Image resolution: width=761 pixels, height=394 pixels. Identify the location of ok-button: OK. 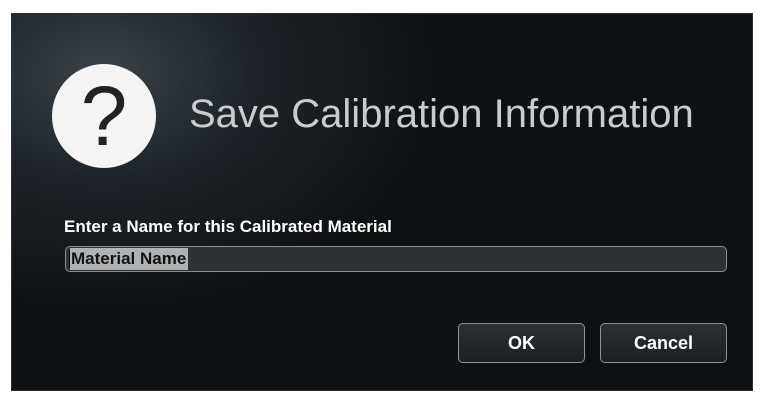
(521, 343).